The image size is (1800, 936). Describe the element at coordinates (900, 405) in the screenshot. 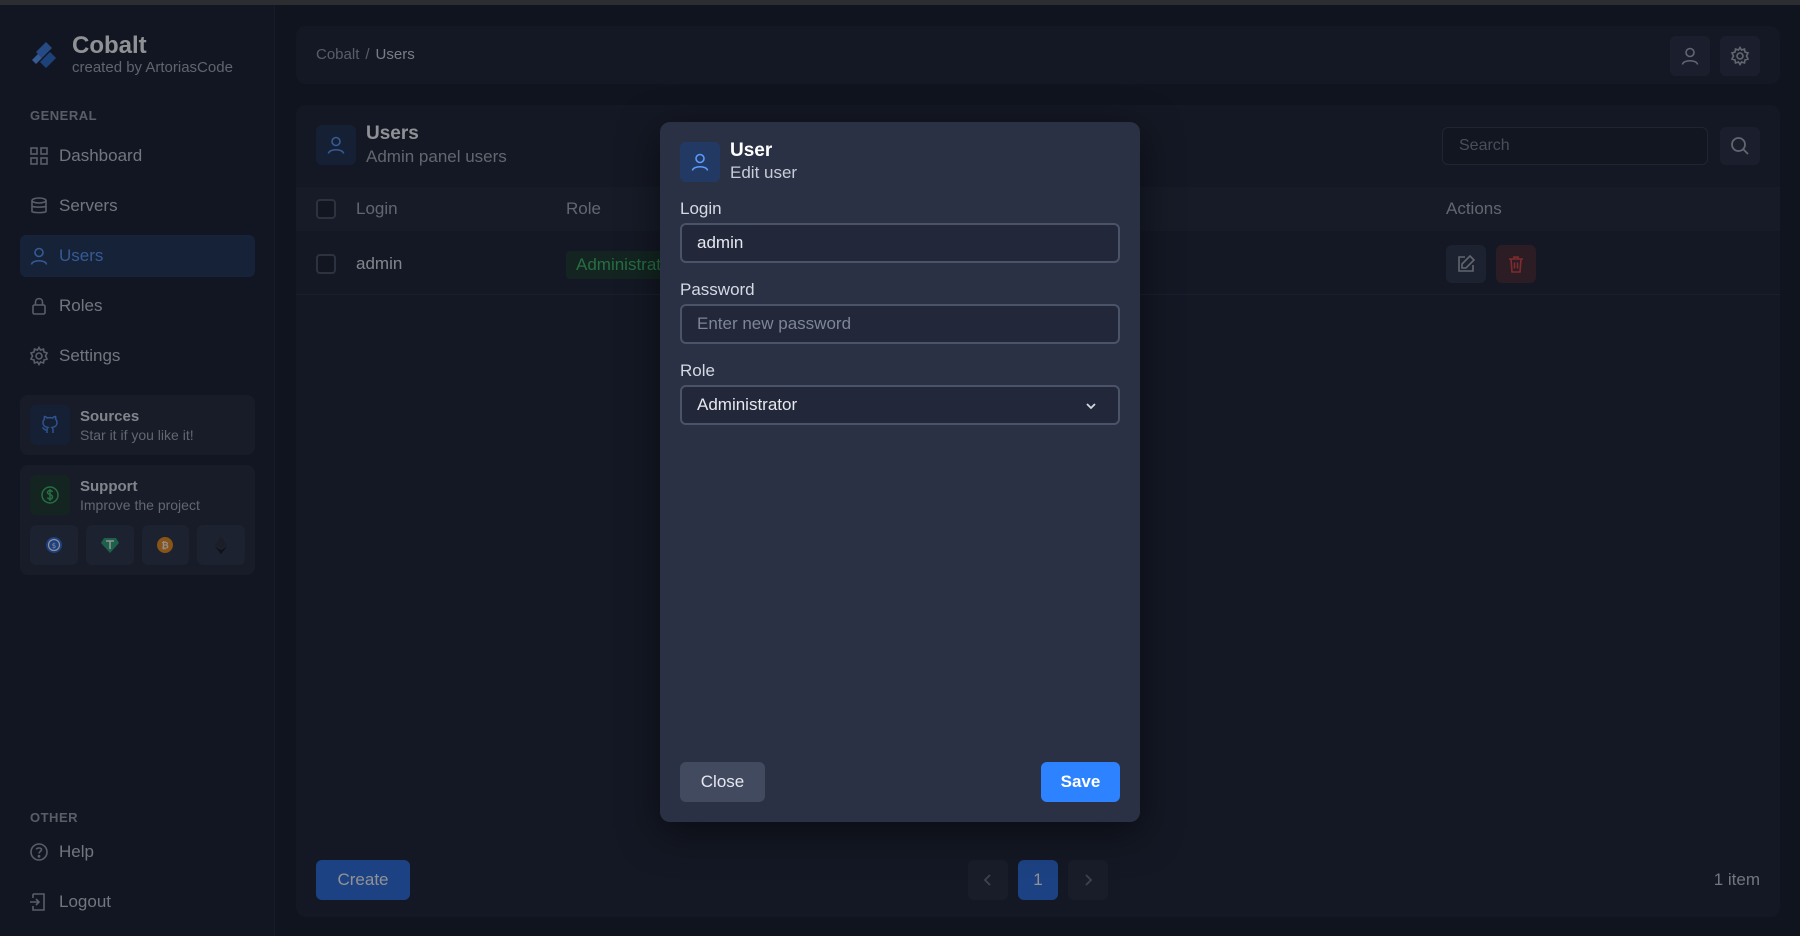

I see `role-select: Administrator` at that location.